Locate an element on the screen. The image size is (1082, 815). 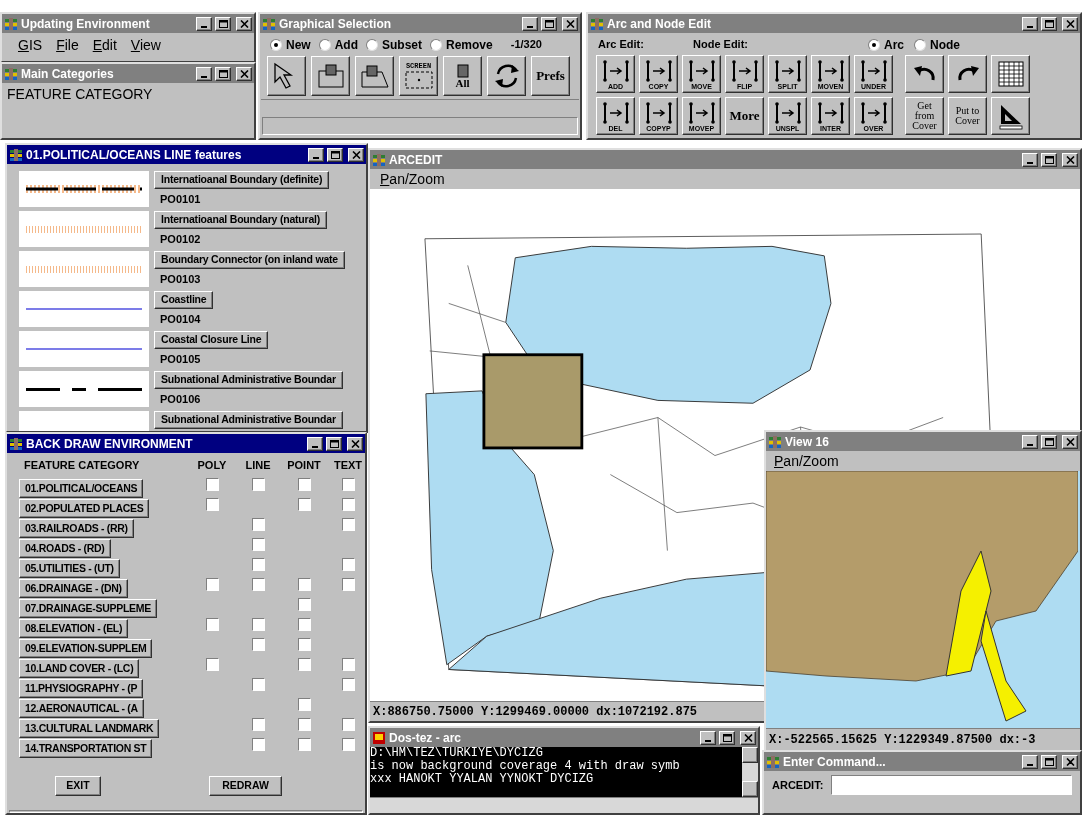
category-button: 02.POPULATED PLACES is located at coordinates (84, 509).